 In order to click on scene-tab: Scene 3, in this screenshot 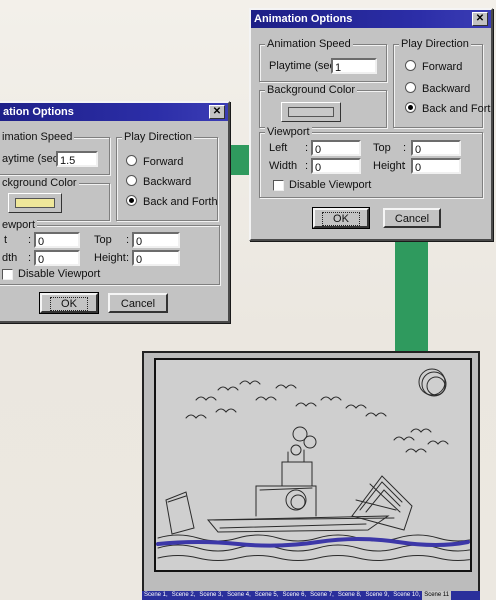, I will do `click(211, 595)`.